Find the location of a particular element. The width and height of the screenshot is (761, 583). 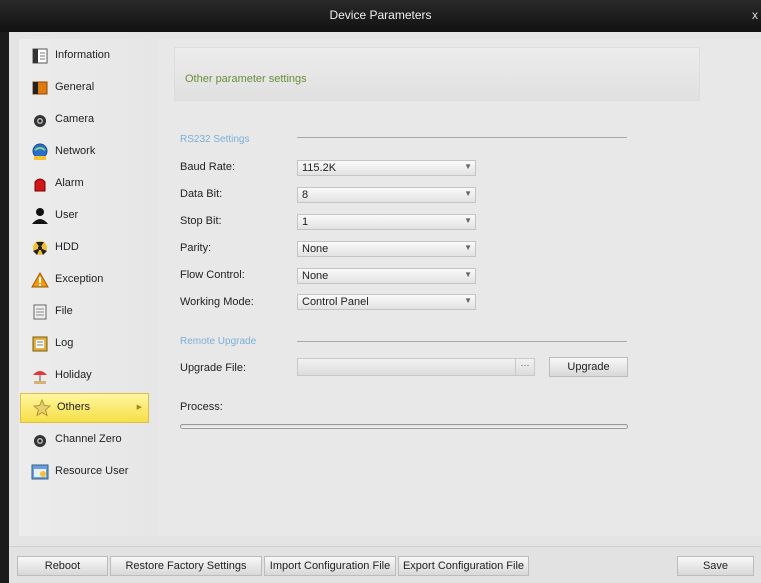

panel-header-title: Other parameter settings is located at coordinates (246, 79).